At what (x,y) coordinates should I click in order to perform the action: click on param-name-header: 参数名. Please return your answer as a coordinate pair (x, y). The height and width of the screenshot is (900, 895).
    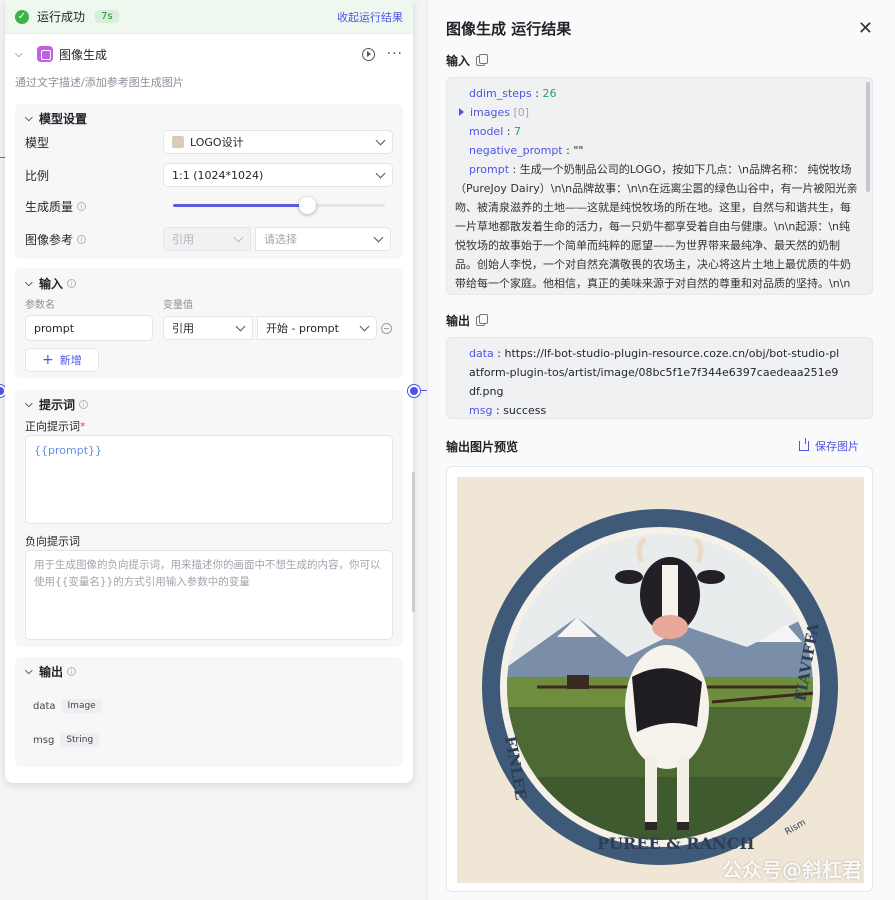
    Looking at the image, I should click on (40, 305).